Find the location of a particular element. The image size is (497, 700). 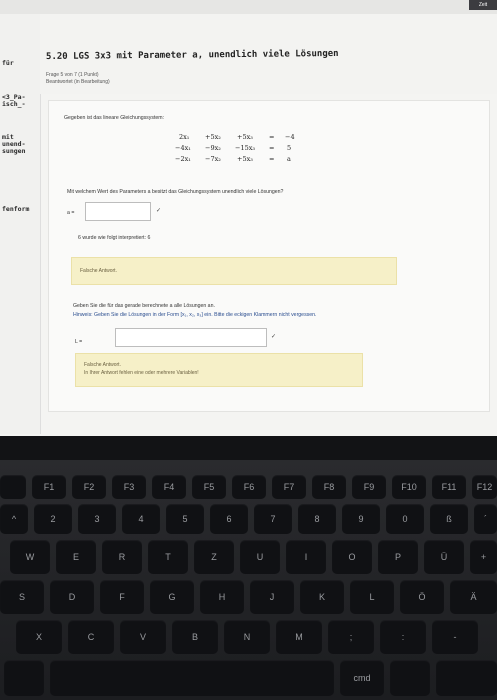

key-f4: F4 is located at coordinates (169, 487).